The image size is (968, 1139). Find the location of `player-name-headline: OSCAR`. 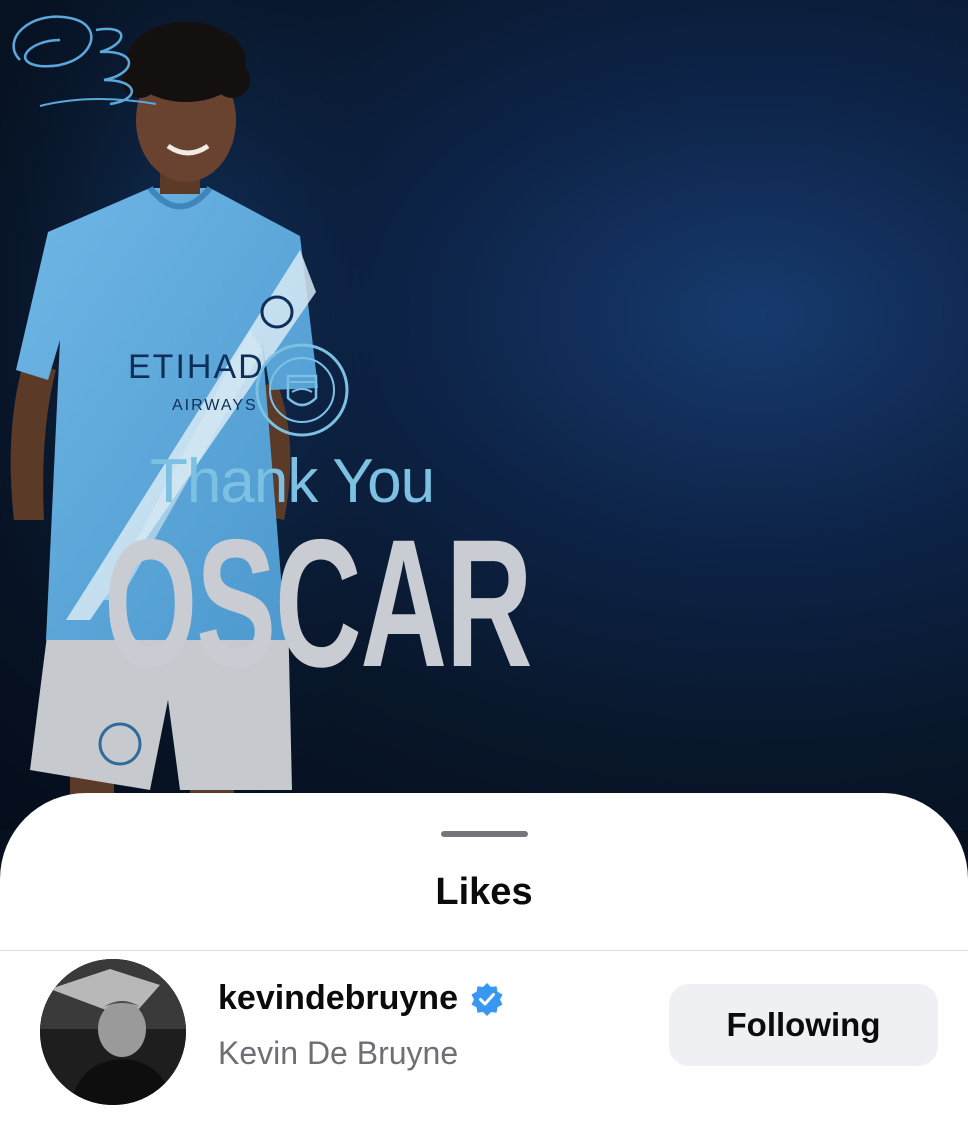

player-name-headline: OSCAR is located at coordinates (318, 603).